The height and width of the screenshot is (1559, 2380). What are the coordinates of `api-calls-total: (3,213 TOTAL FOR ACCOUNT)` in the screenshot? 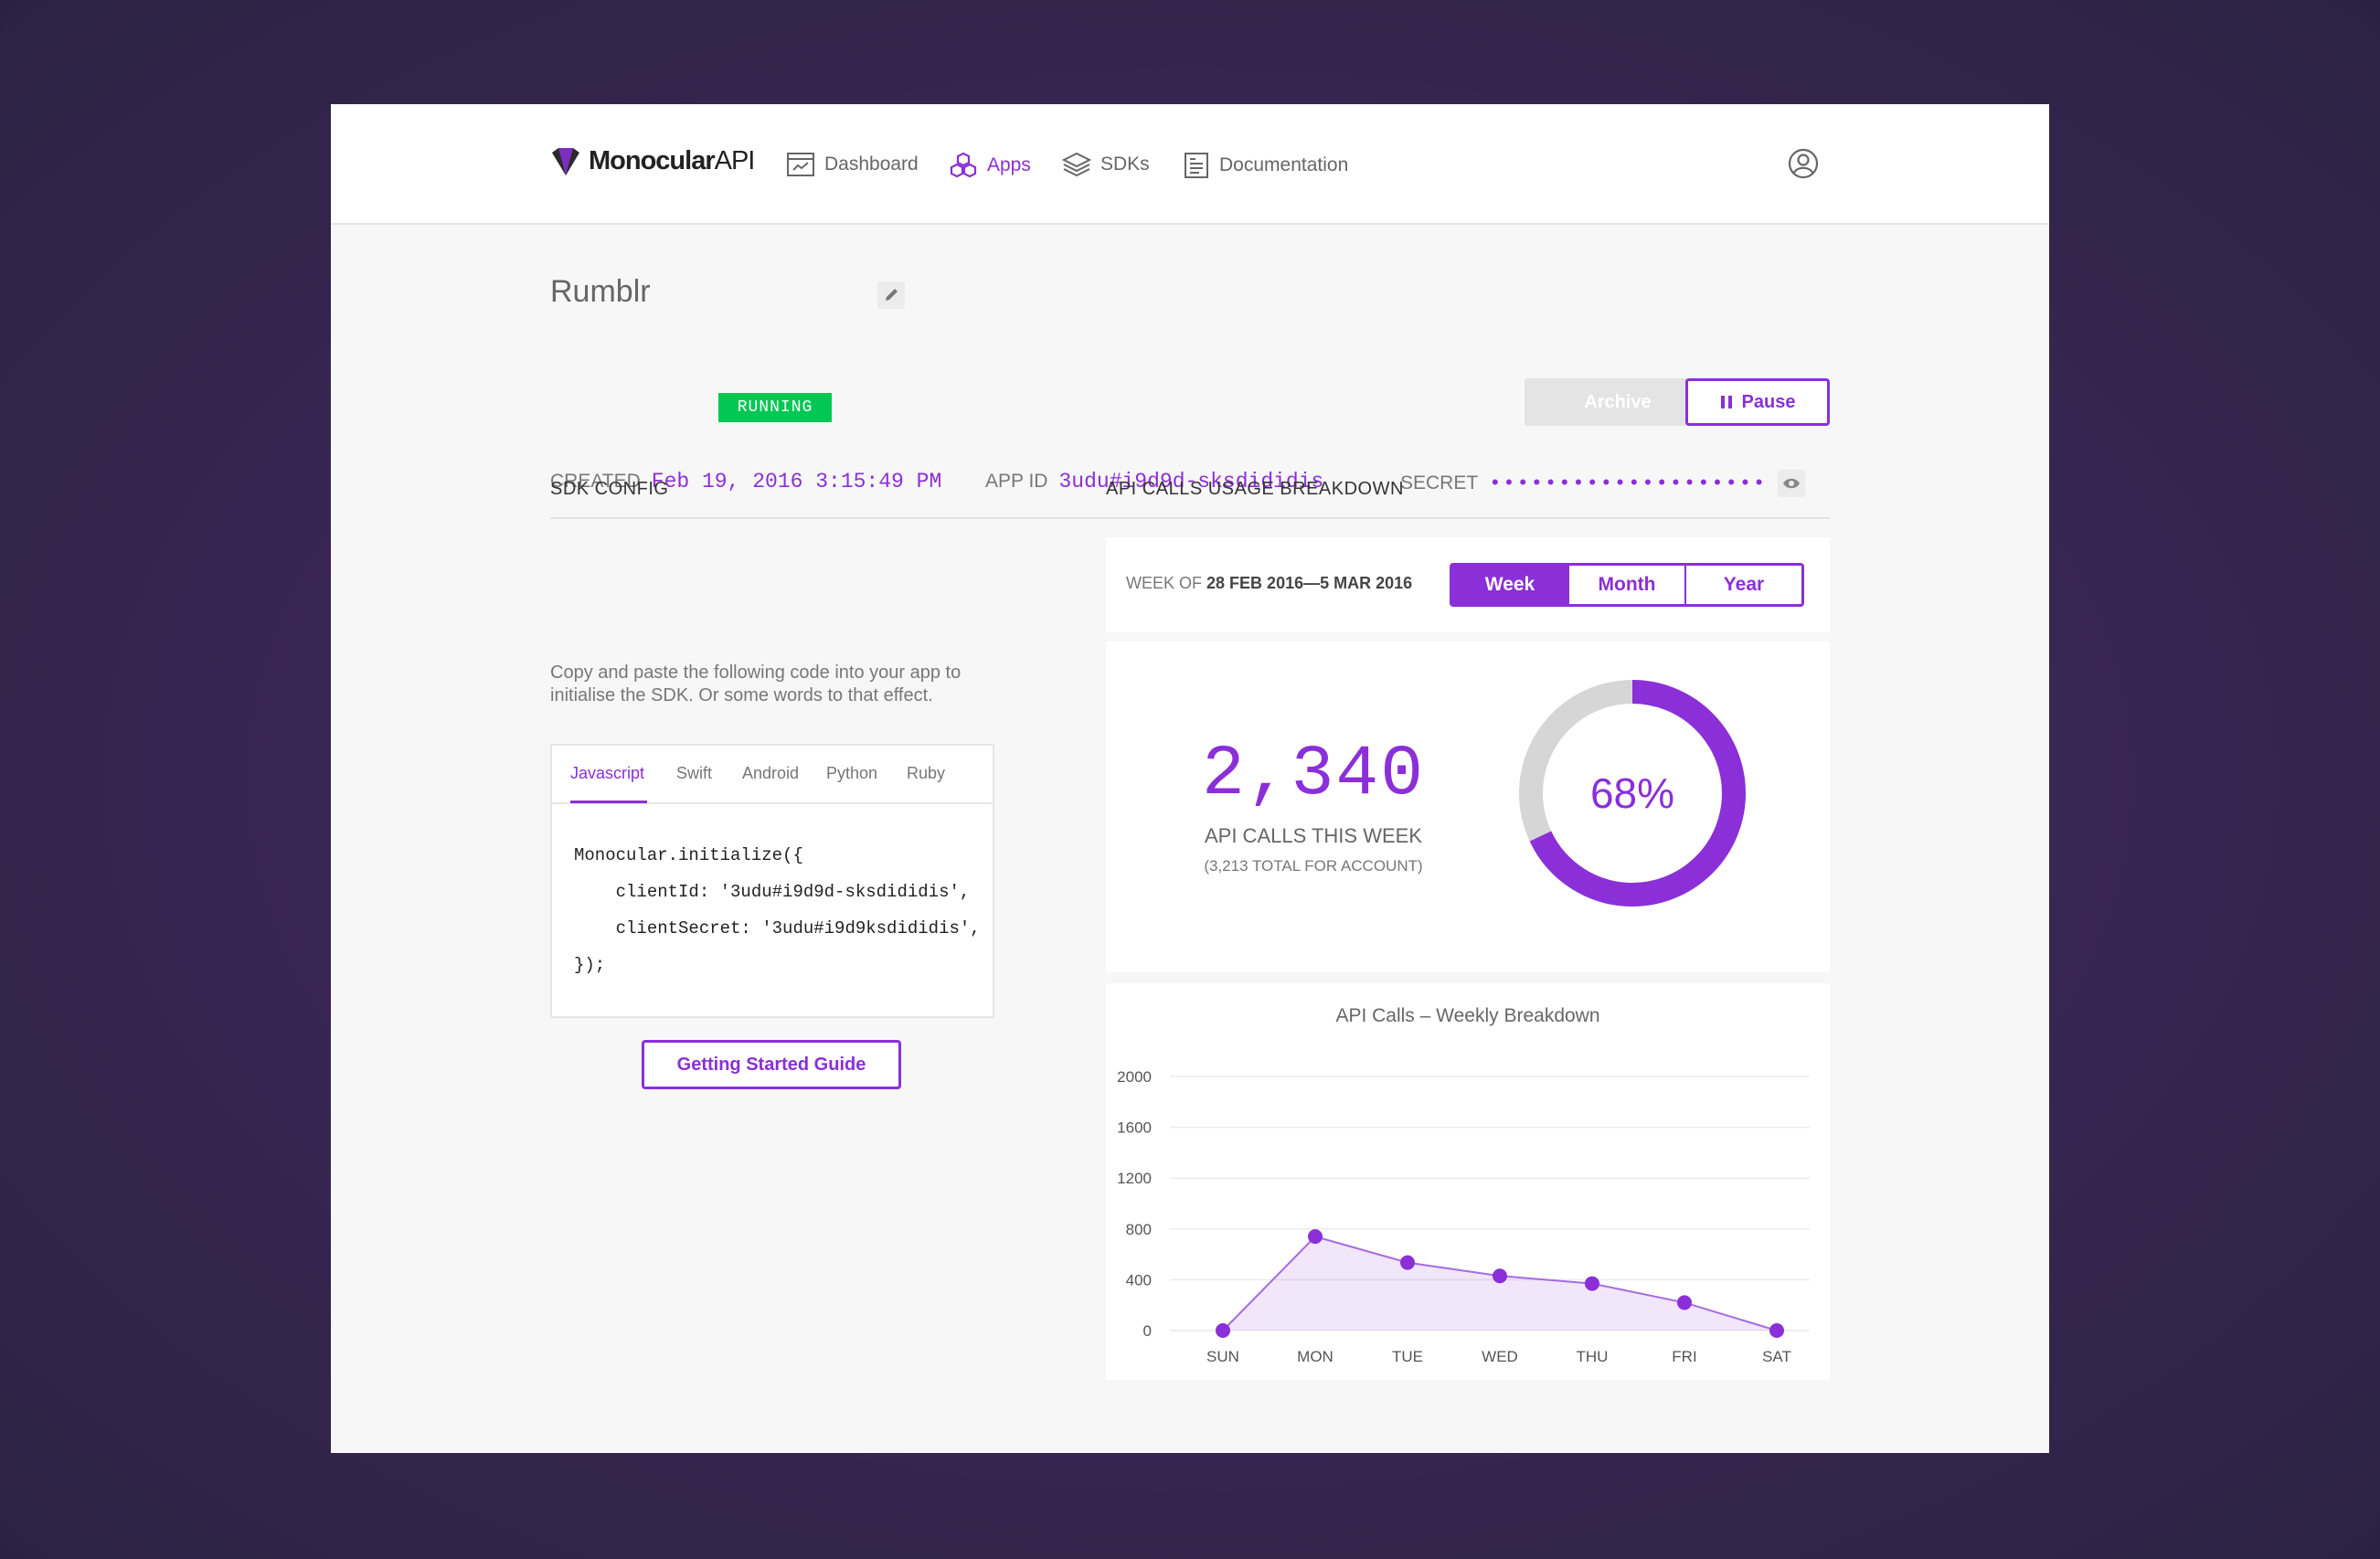 It's located at (1313, 866).